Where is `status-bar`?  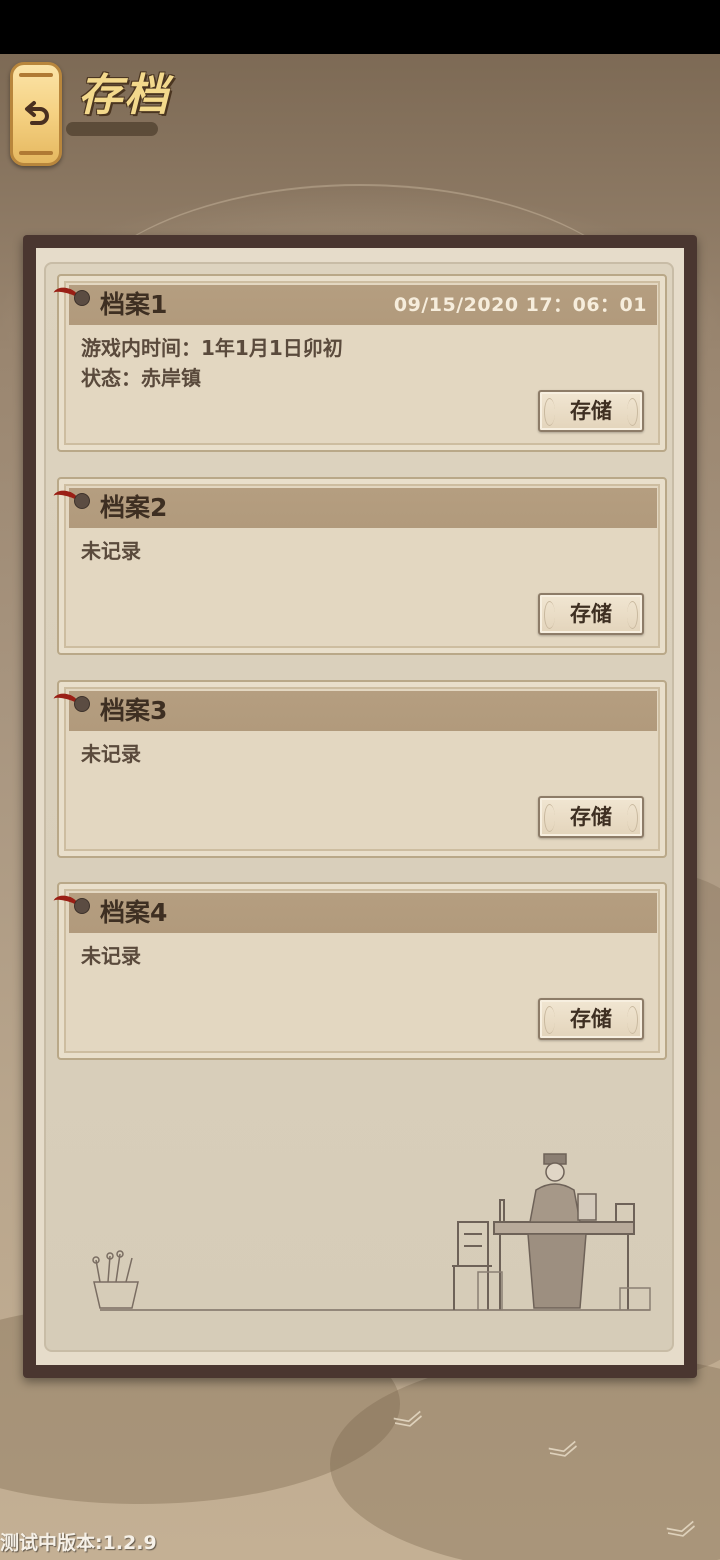 status-bar is located at coordinates (360, 27).